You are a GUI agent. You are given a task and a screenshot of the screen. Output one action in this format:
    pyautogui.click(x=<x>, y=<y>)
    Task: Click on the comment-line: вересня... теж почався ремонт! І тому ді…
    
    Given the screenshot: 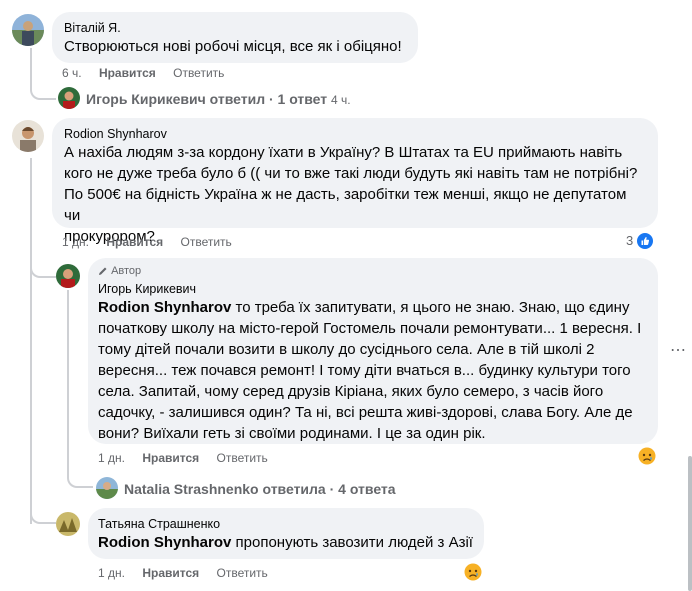 What is the action you would take?
    pyautogui.click(x=364, y=370)
    